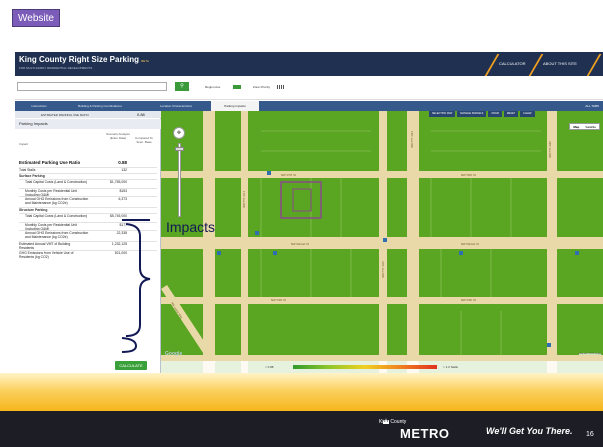  I want to click on impacts-row-label: Total Stalls, so click(27, 170).